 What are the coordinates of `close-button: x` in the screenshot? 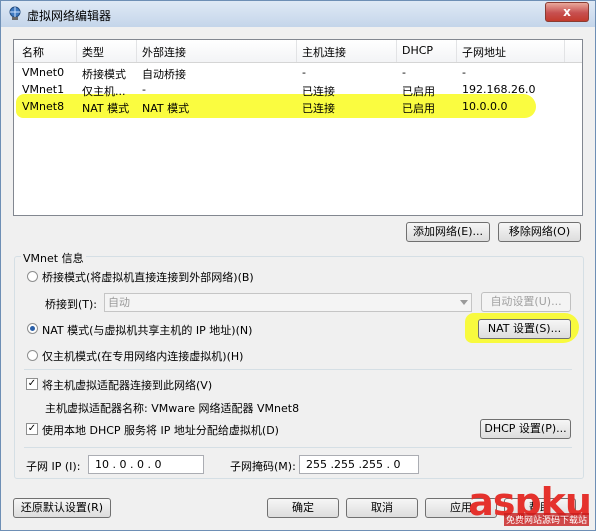 It's located at (567, 12).